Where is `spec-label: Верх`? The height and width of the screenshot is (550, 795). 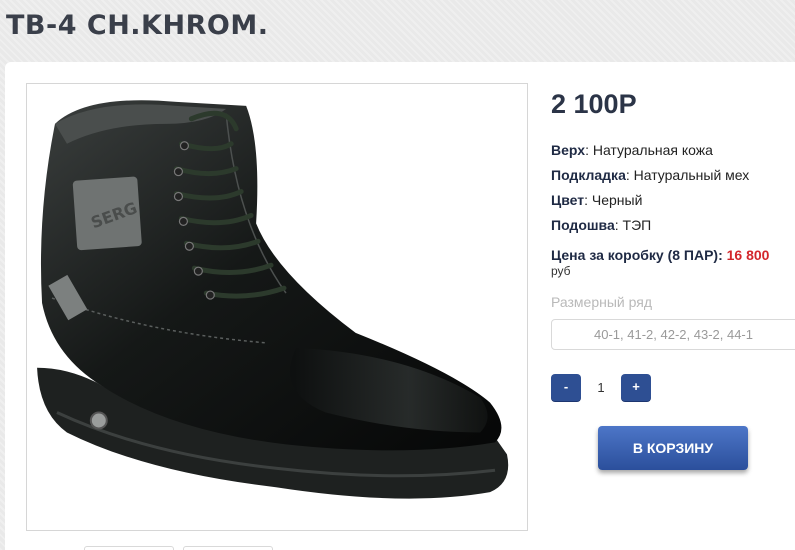
spec-label: Верх is located at coordinates (568, 150).